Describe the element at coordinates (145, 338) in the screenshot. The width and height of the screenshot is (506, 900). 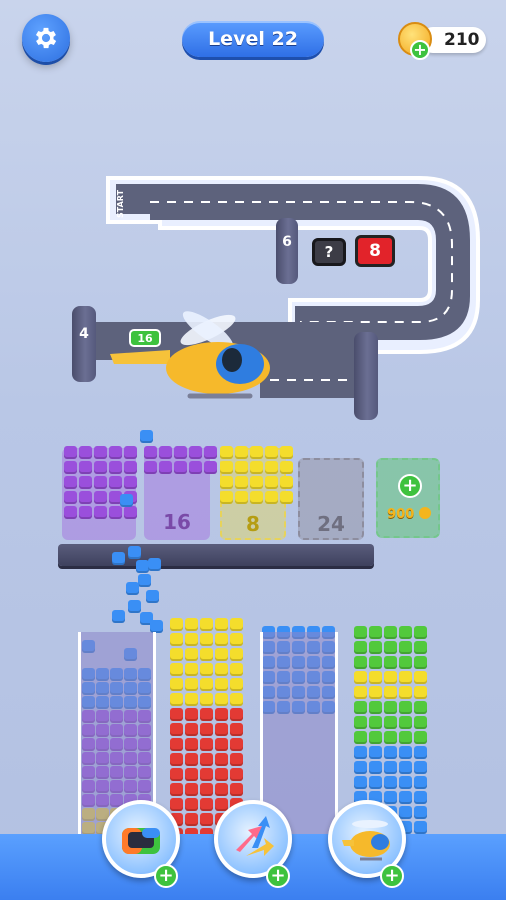
I see `helicopter-label: 16` at that location.